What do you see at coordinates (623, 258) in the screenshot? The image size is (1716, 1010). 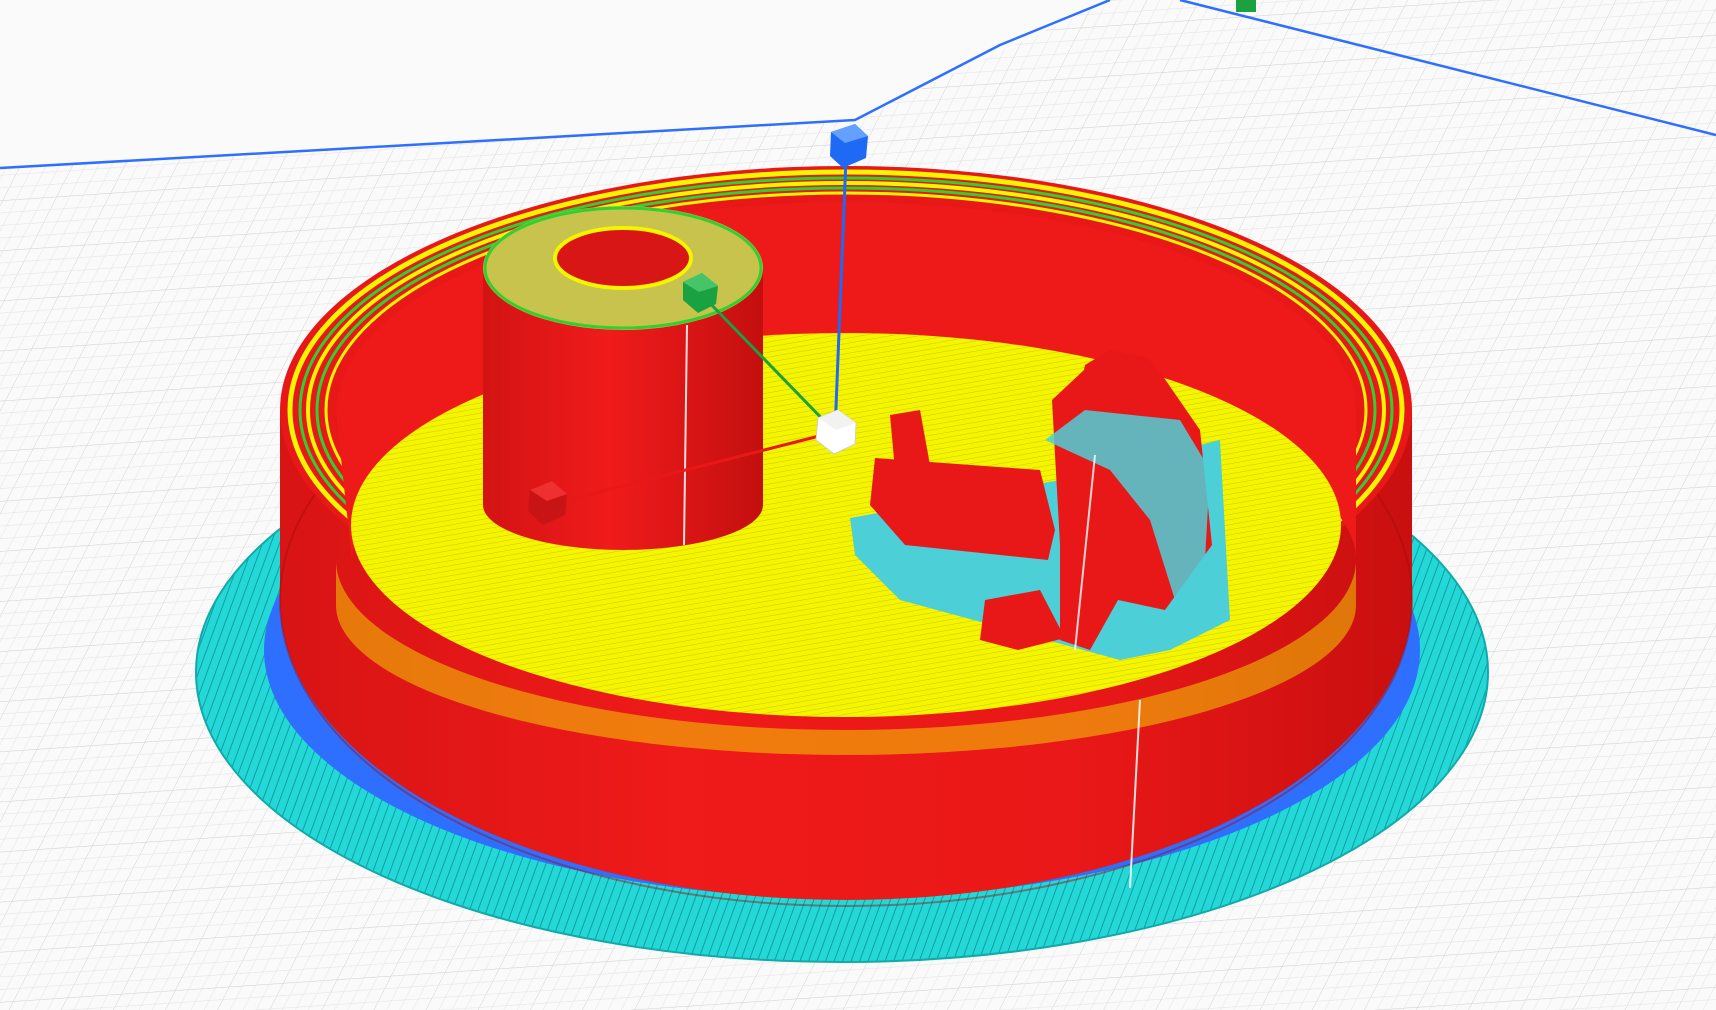 I see `cylinder-hole` at bounding box center [623, 258].